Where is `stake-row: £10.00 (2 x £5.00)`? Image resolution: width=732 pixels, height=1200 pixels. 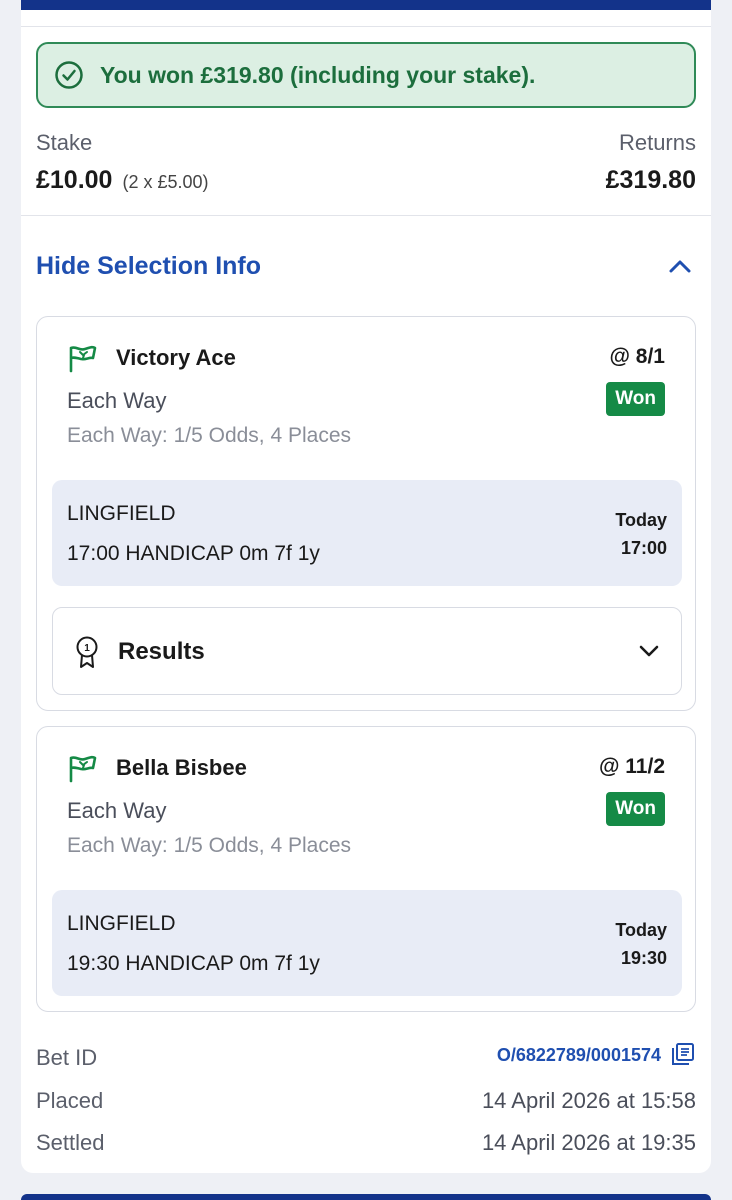 stake-row: £10.00 (2 x £5.00) is located at coordinates (122, 180).